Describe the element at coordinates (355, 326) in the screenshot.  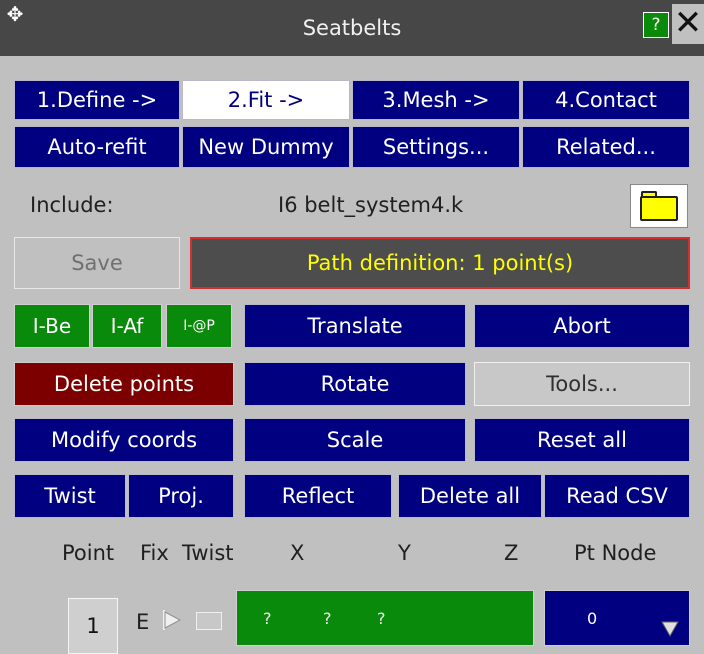
I see `translate-button: Translate` at that location.